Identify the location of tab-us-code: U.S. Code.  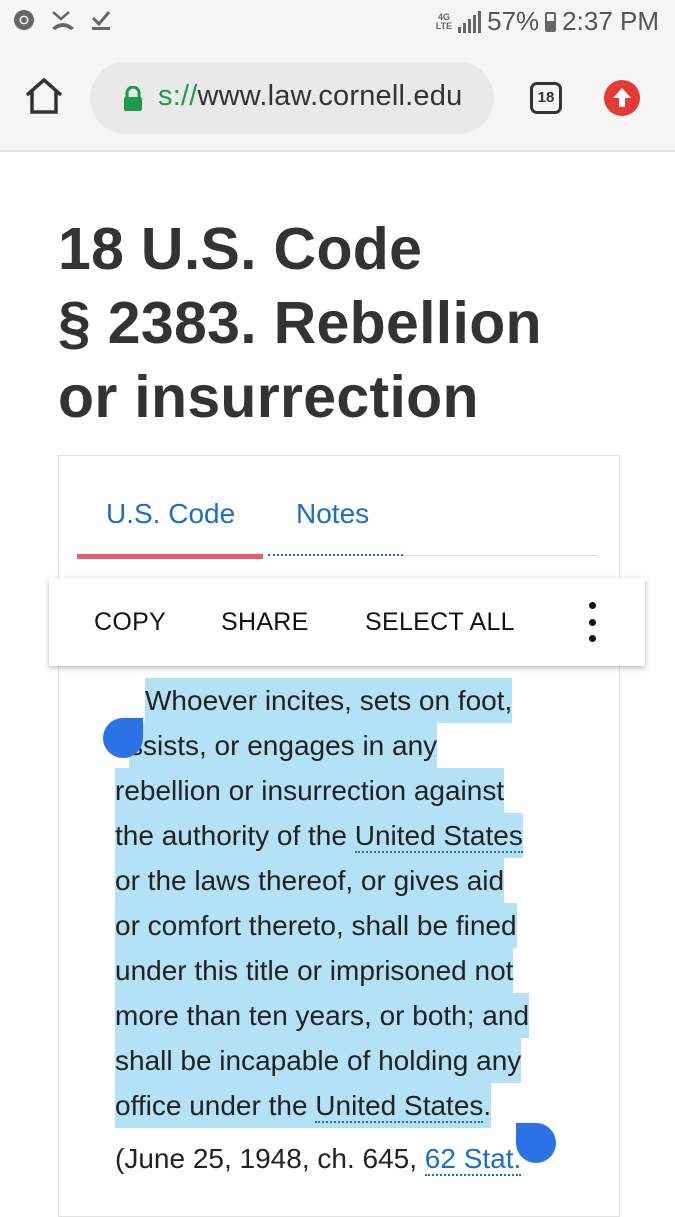
(170, 514).